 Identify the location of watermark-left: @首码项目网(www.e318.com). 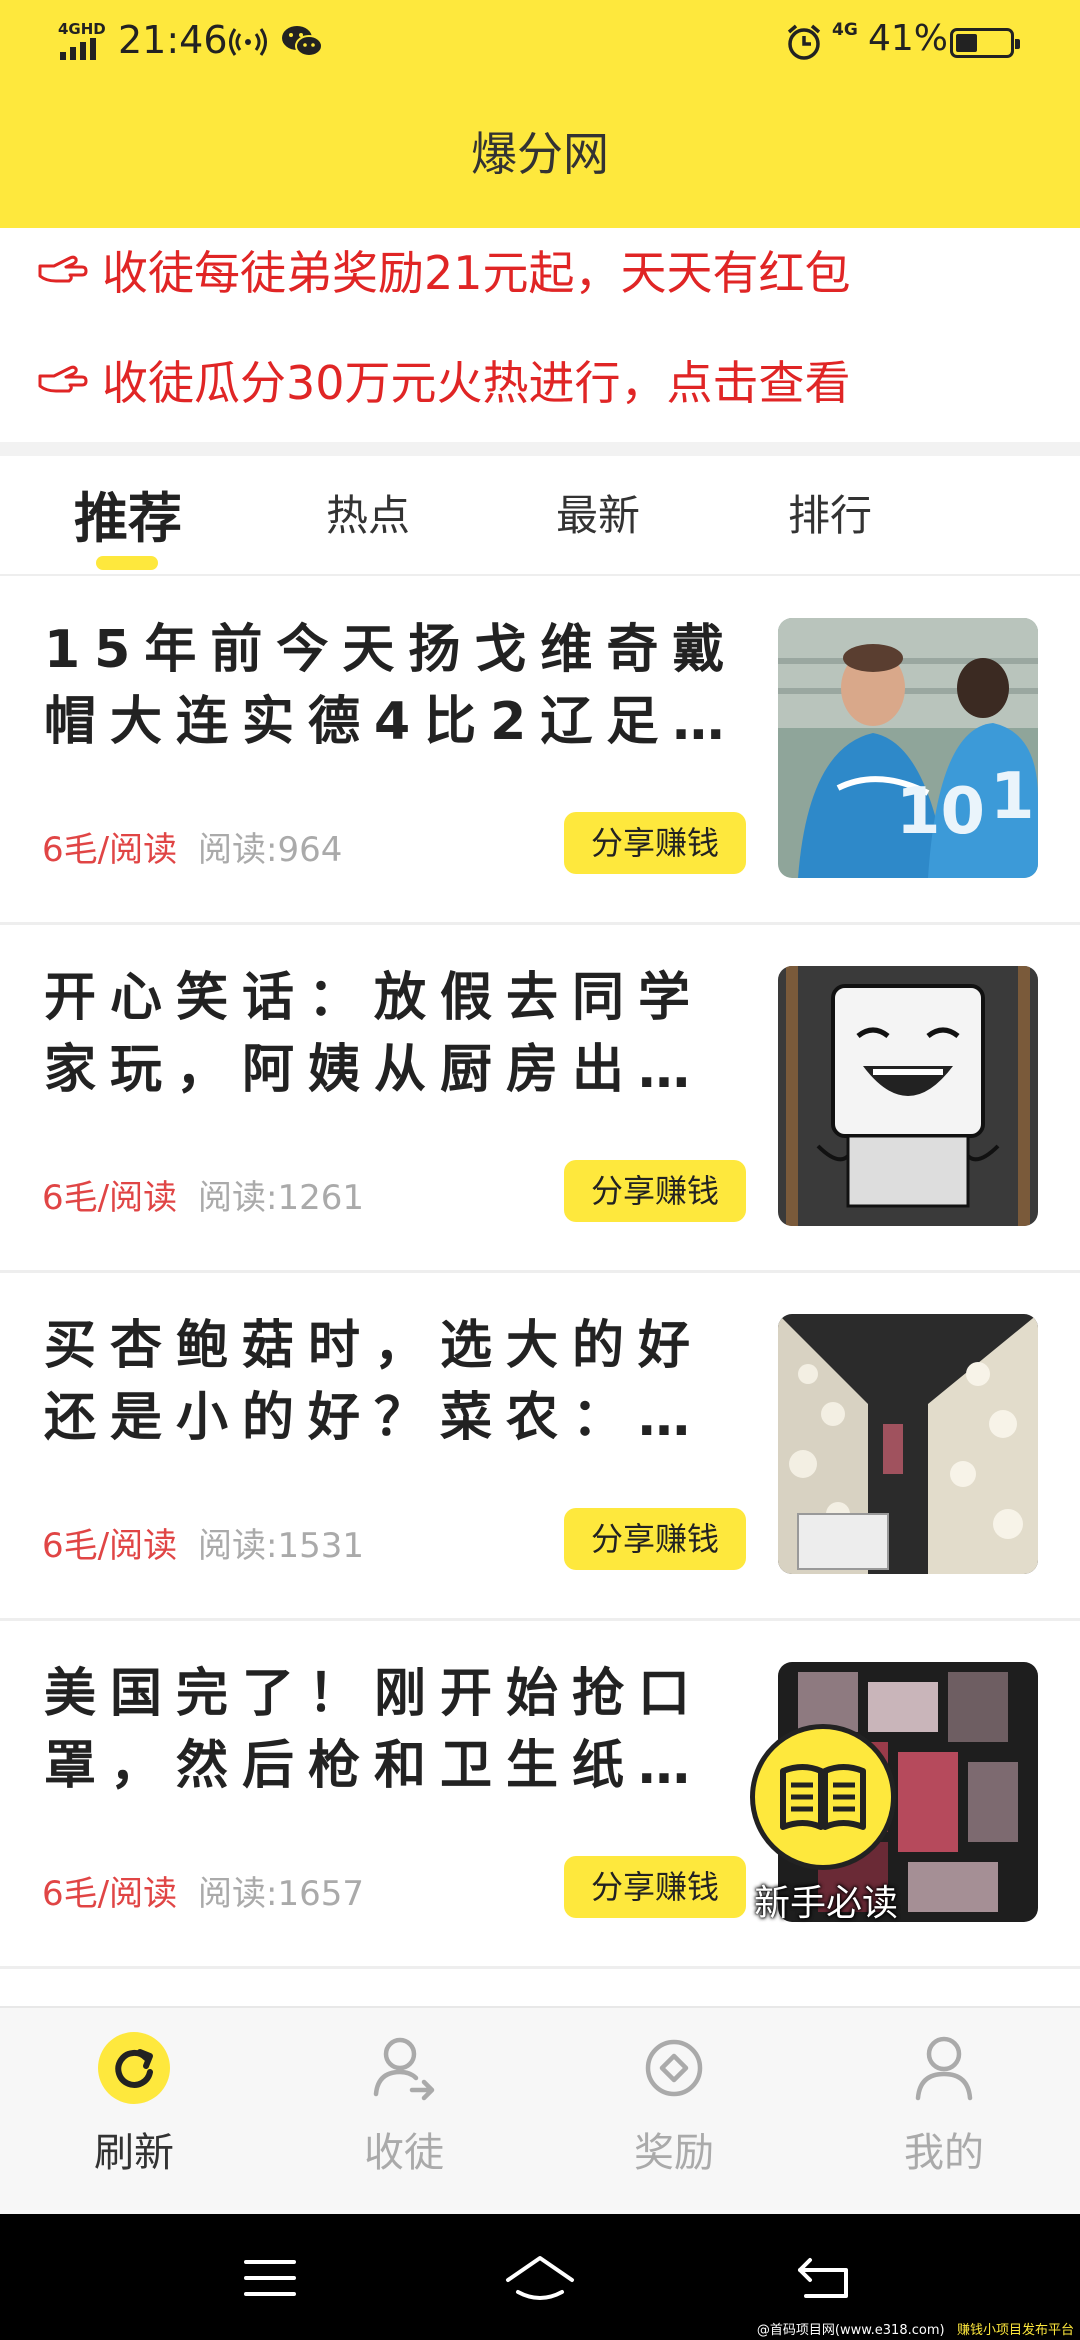
(850, 2330).